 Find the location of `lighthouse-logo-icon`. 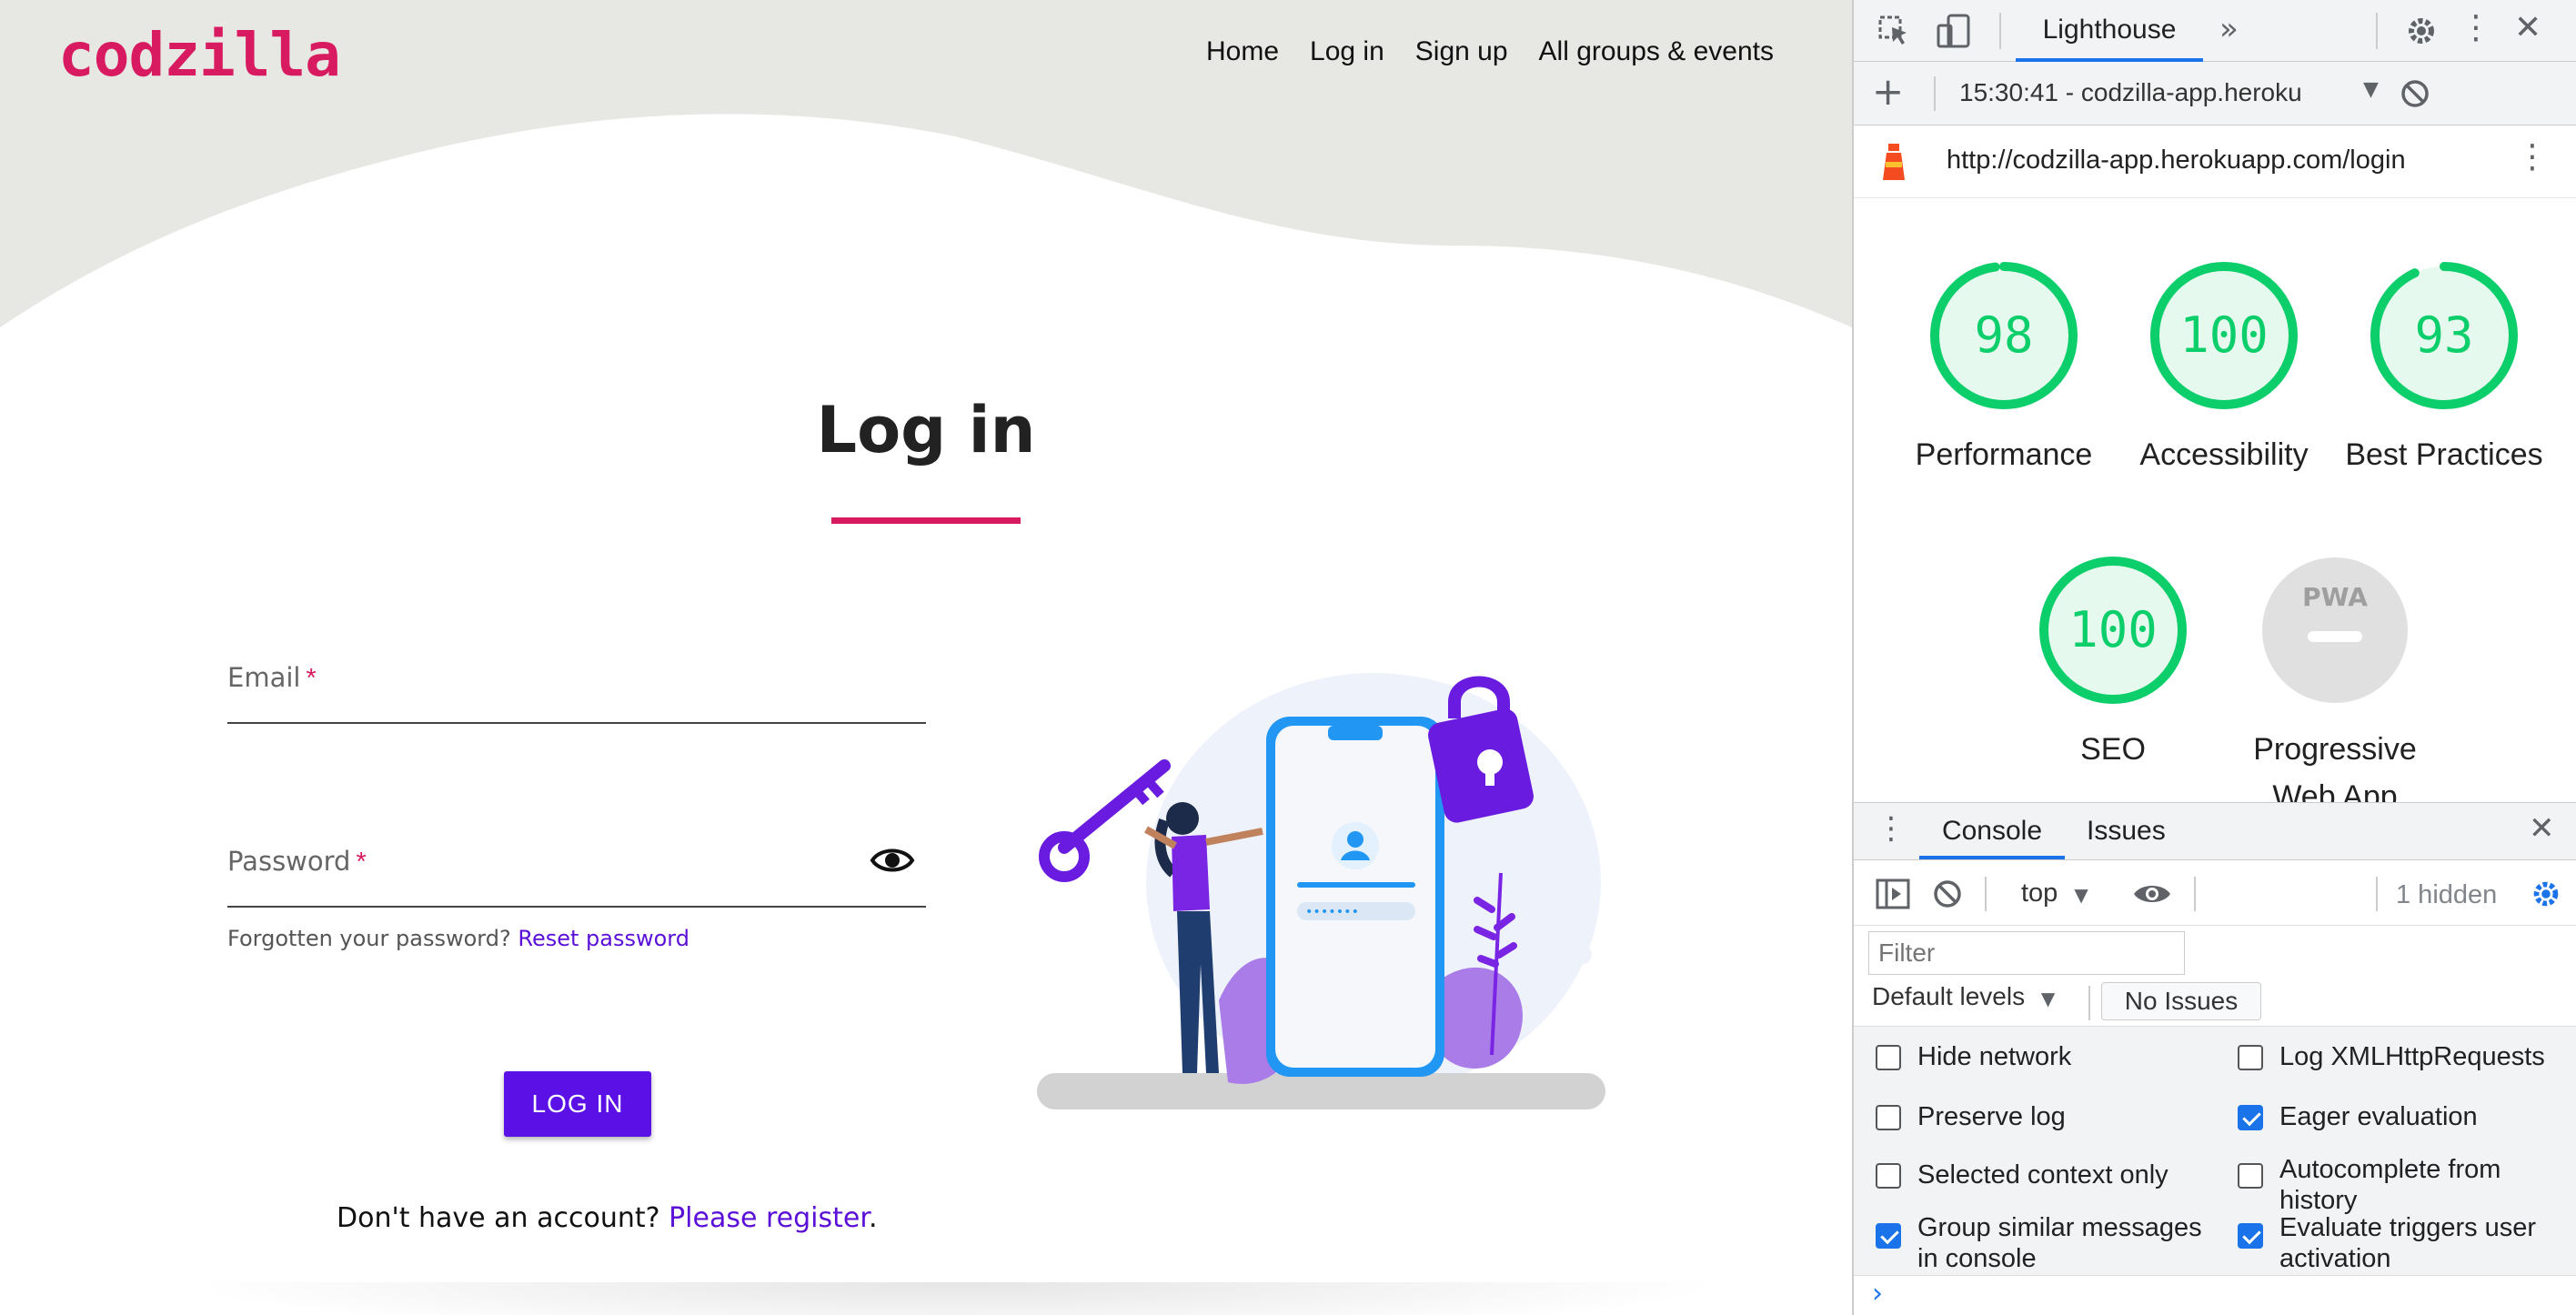

lighthouse-logo-icon is located at coordinates (1894, 162).